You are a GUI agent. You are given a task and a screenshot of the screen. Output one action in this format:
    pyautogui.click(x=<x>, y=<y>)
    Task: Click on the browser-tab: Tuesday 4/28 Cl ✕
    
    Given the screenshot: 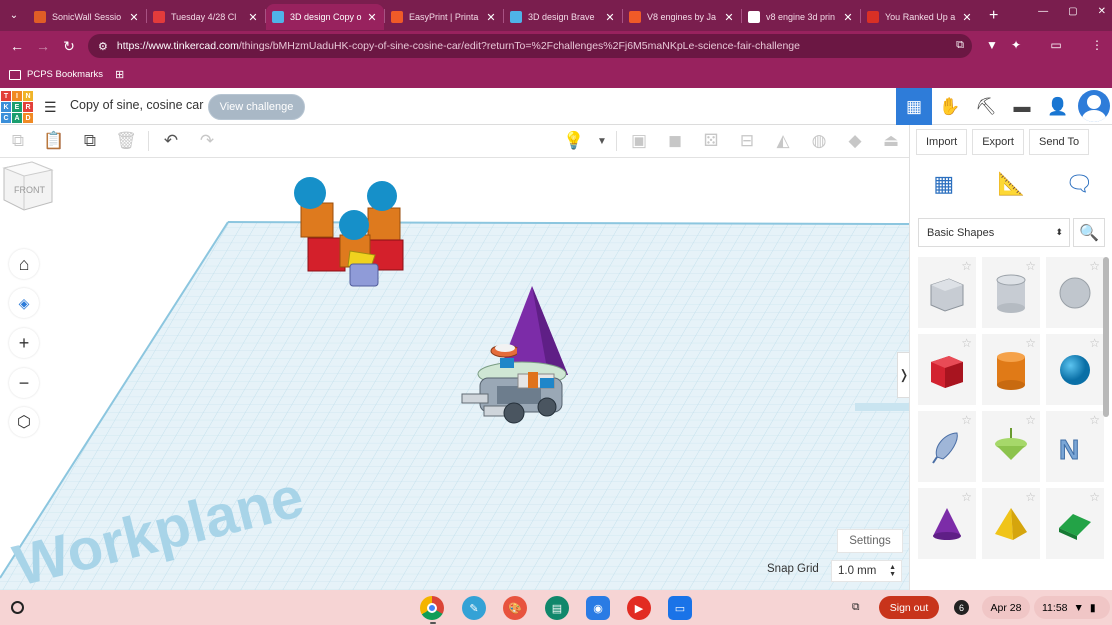 What is the action you would take?
    pyautogui.click(x=206, y=17)
    